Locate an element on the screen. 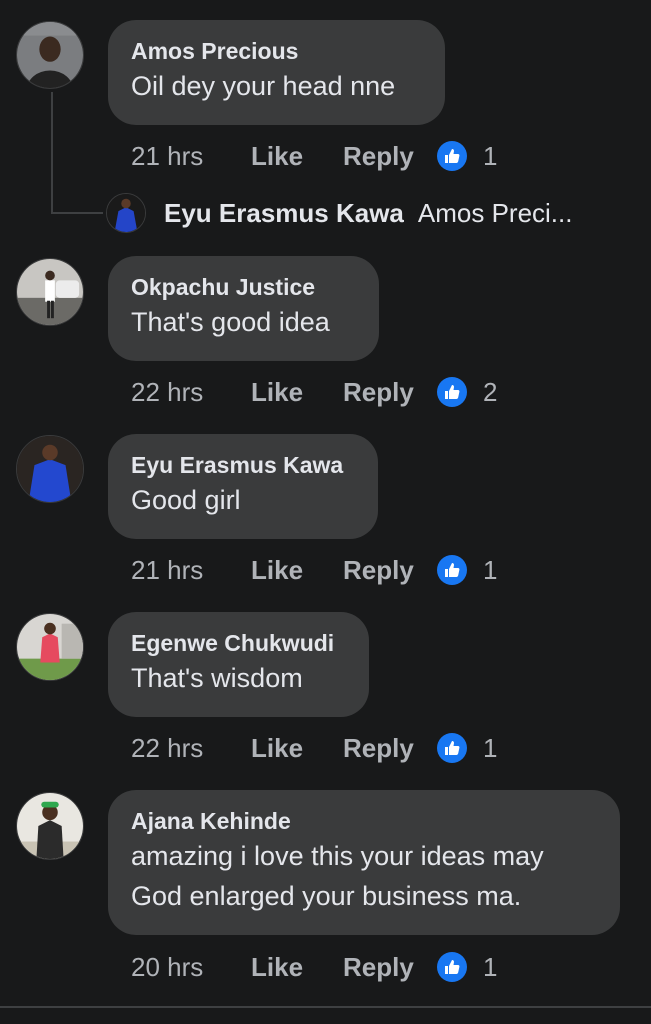 The height and width of the screenshot is (1024, 651). avatar-egenwe-chukwudi is located at coordinates (50, 647).